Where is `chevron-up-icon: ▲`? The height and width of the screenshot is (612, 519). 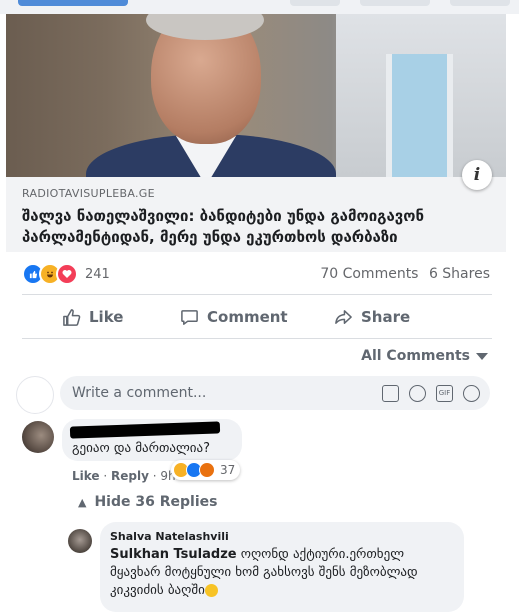 chevron-up-icon: ▲ is located at coordinates (82, 502).